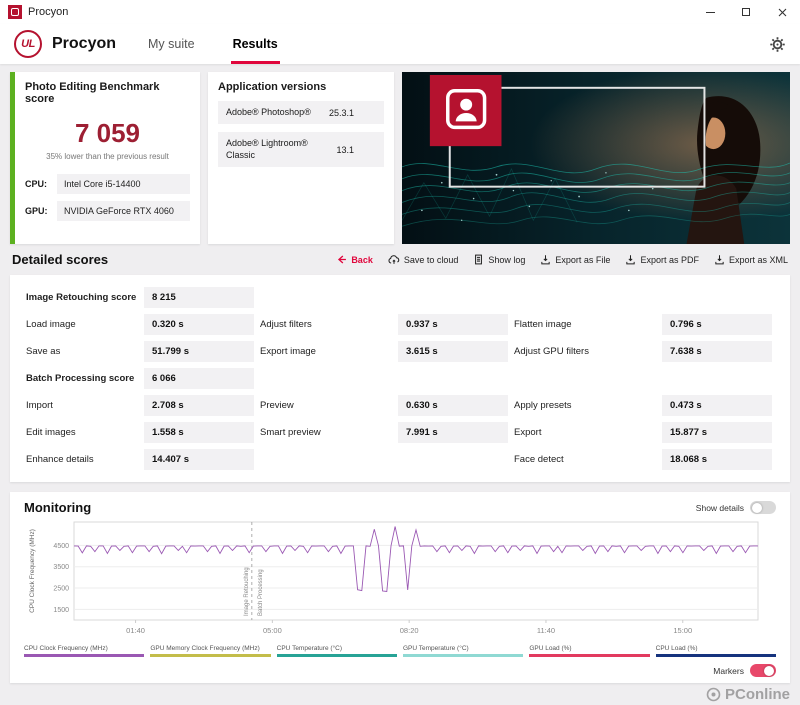 Image resolution: width=800 pixels, height=705 pixels. What do you see at coordinates (341, 259) in the screenshot?
I see `back-arrow-icon` at bounding box center [341, 259].